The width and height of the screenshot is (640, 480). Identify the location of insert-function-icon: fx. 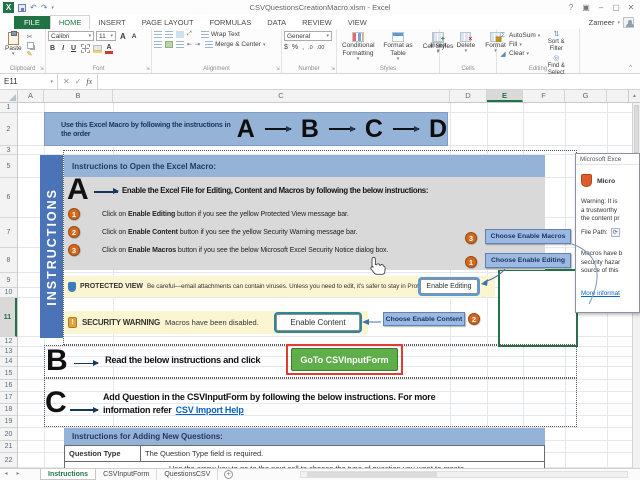
(89, 81).